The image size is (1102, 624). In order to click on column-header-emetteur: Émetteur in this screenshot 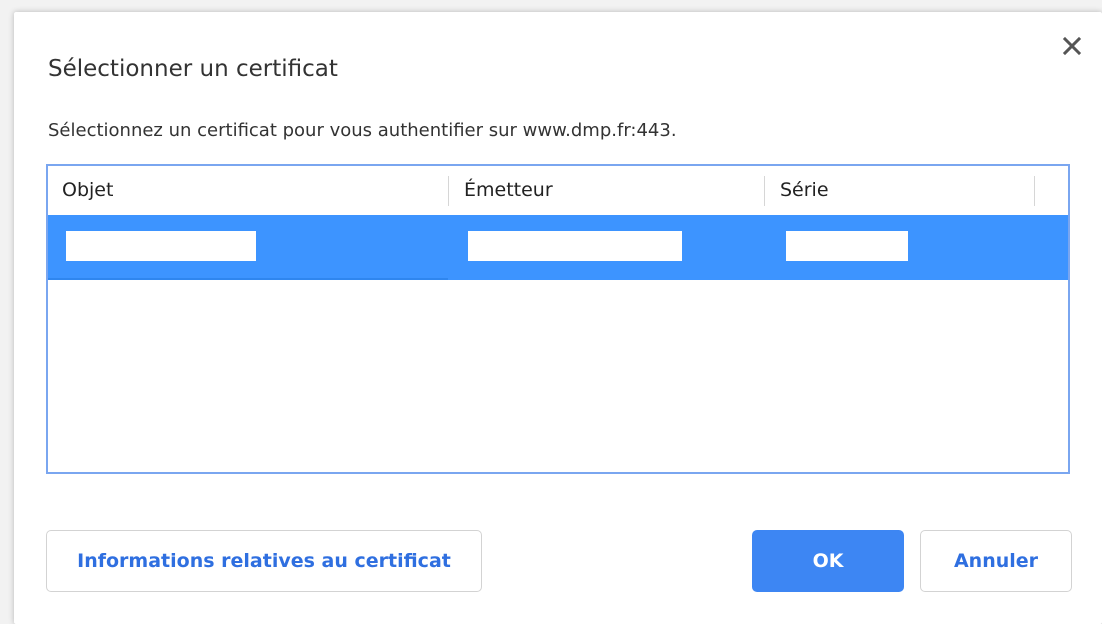, I will do `click(607, 190)`.